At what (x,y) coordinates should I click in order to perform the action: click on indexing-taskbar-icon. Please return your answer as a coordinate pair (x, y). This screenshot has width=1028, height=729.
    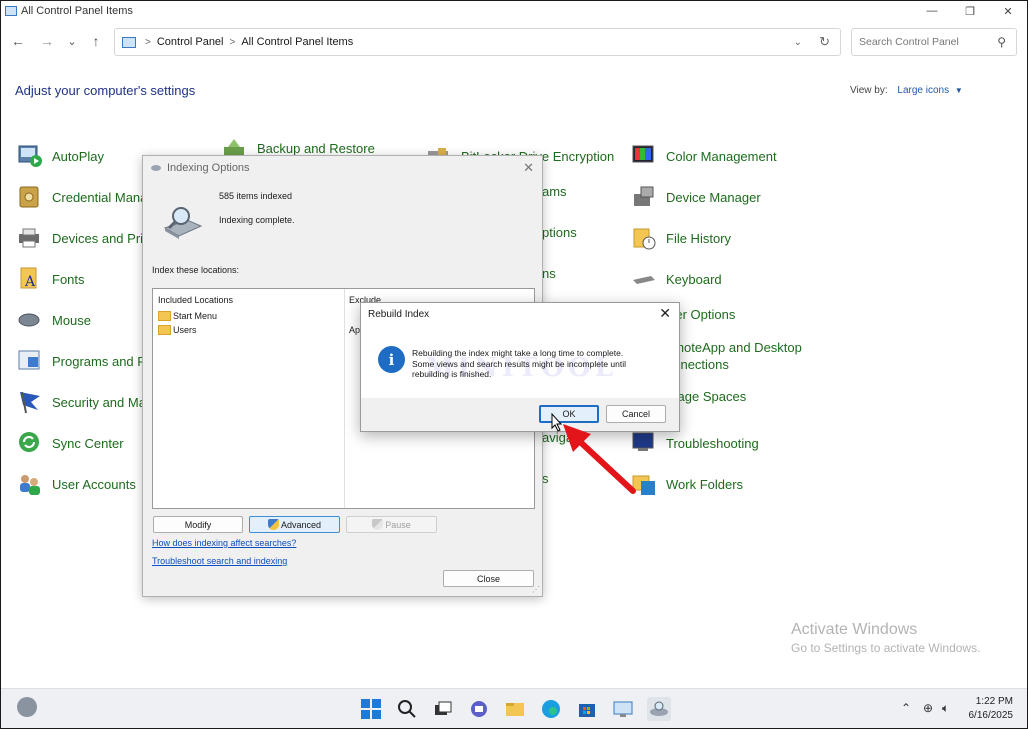
    Looking at the image, I should click on (659, 709).